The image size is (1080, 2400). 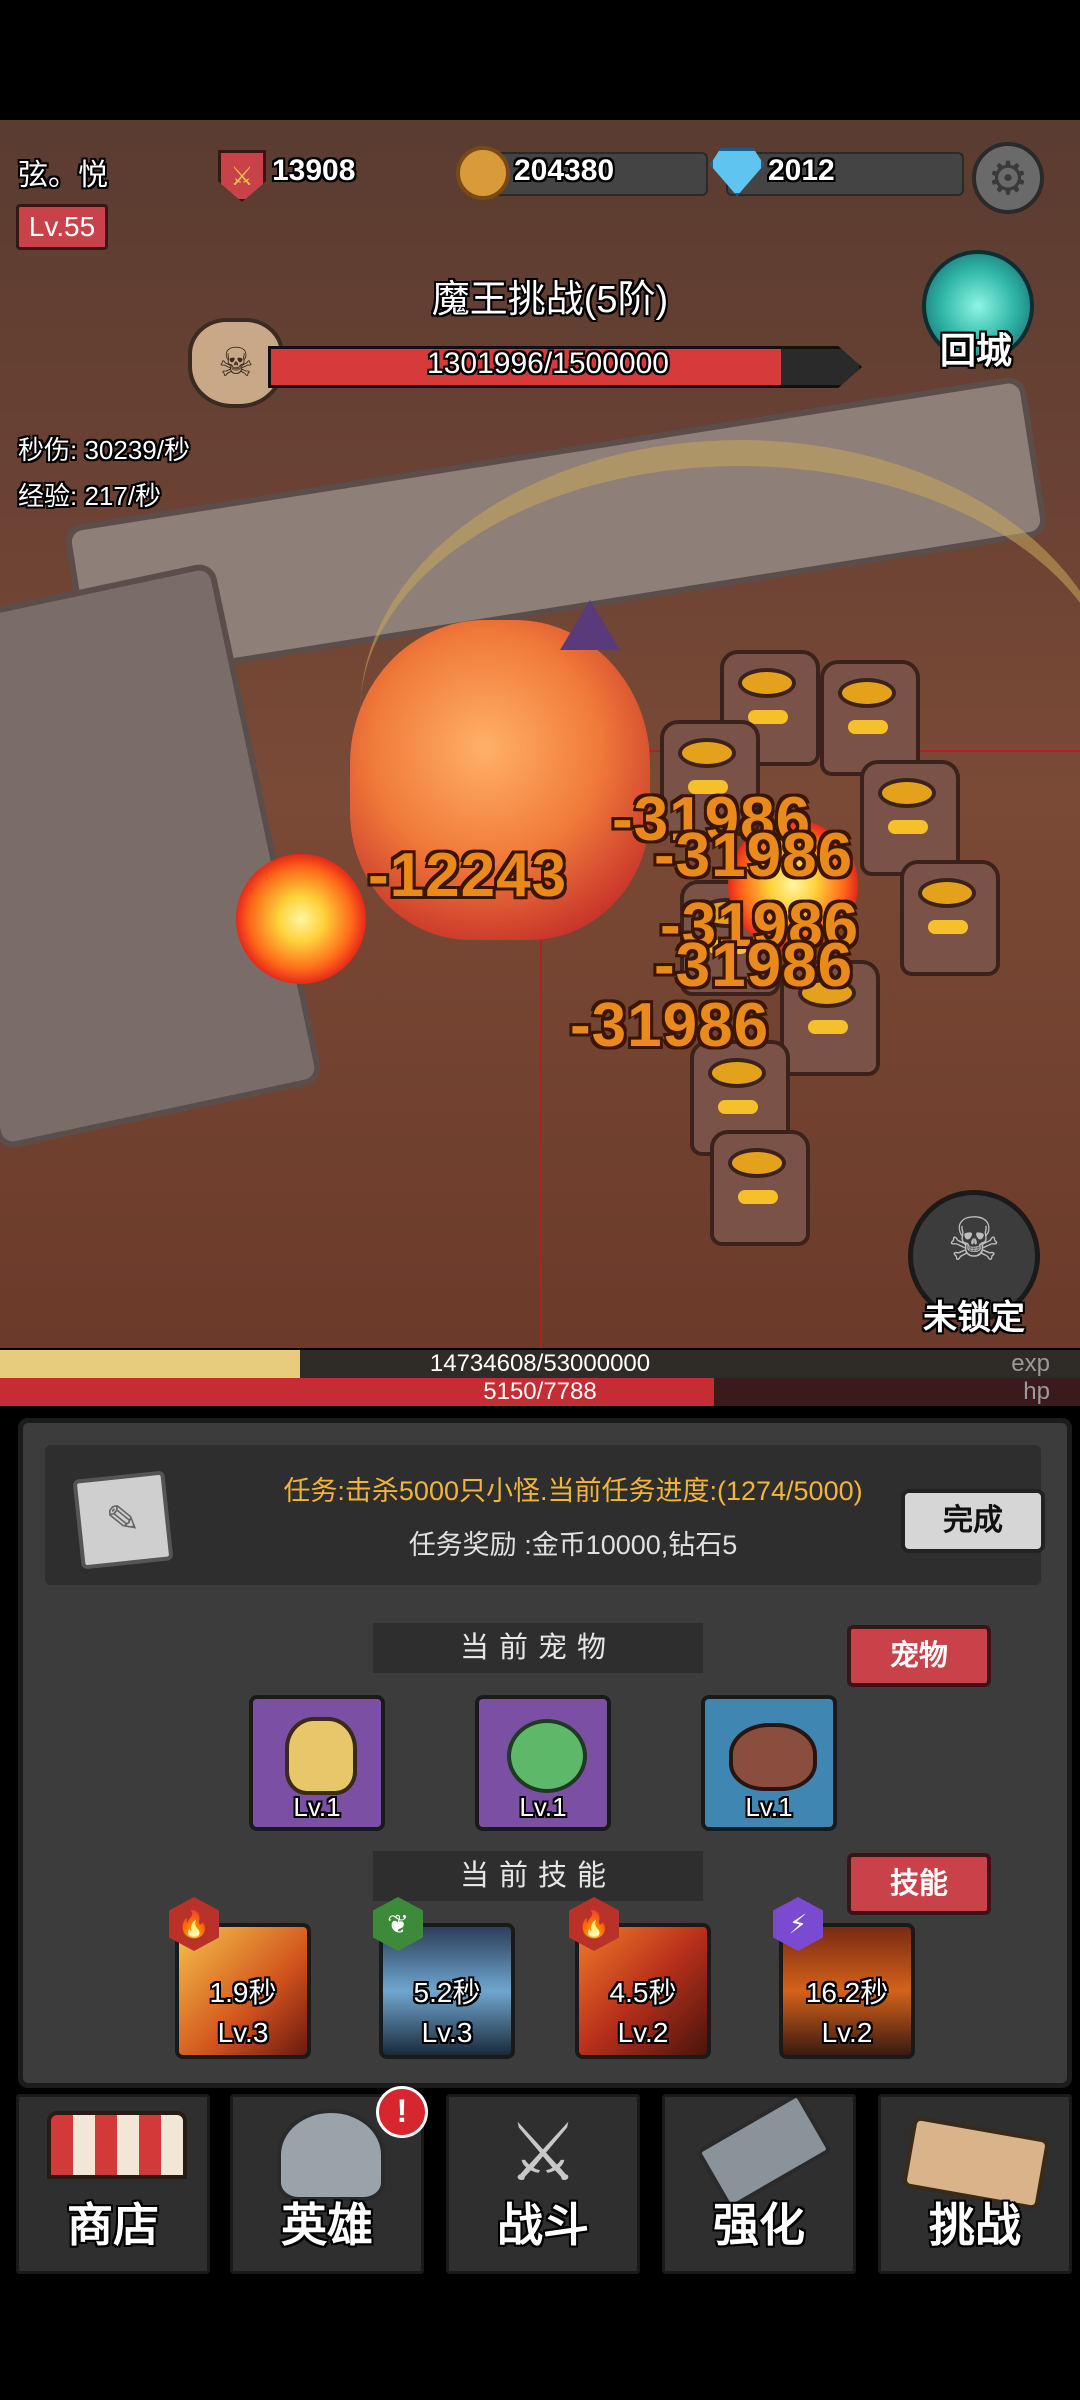 What do you see at coordinates (468, 875) in the screenshot?
I see `damage-number: -12243` at bounding box center [468, 875].